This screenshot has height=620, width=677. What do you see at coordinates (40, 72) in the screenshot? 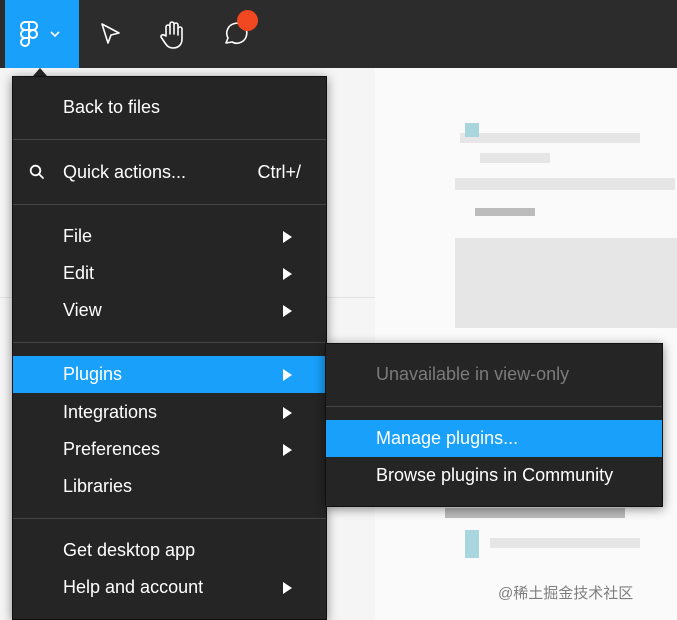
I see `menu-caret` at bounding box center [40, 72].